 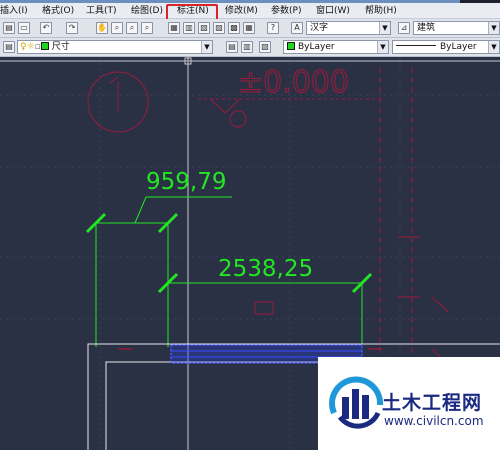 I want to click on menu-window: 窗口(W), so click(x=333, y=11).